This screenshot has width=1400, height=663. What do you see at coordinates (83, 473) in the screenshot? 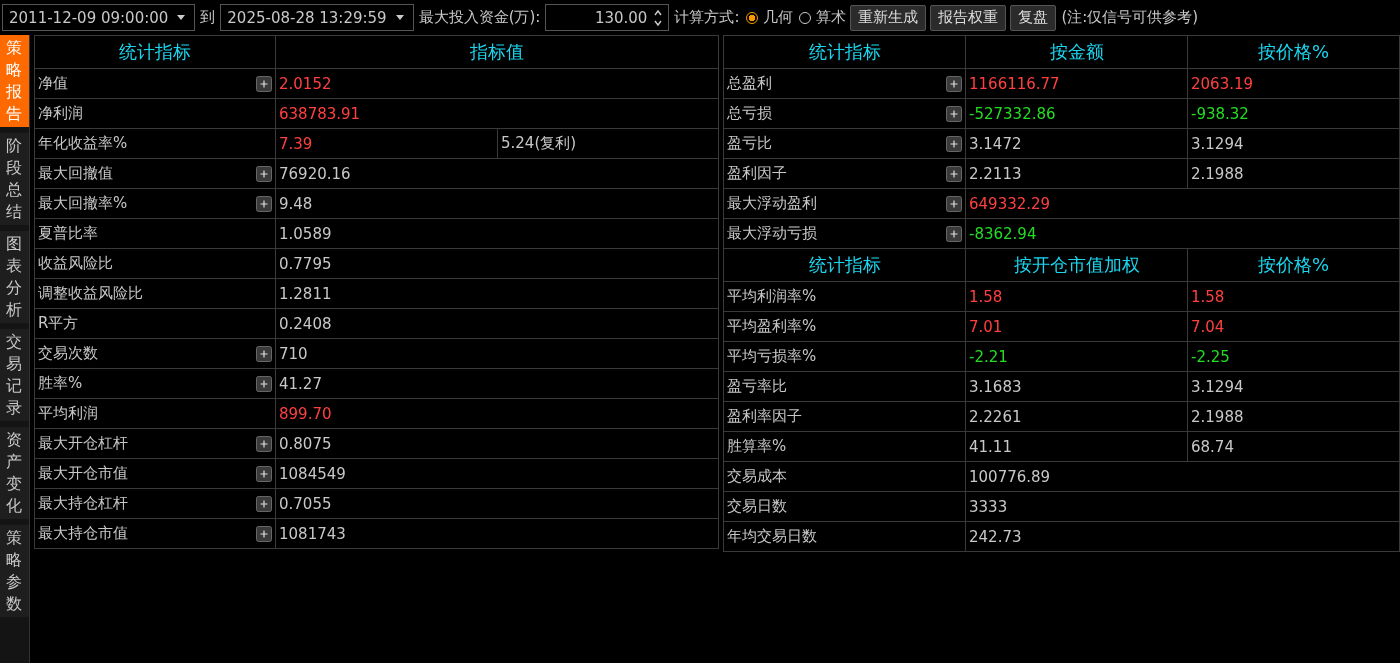
I see `metric-label: 最大开仓市值` at bounding box center [83, 473].